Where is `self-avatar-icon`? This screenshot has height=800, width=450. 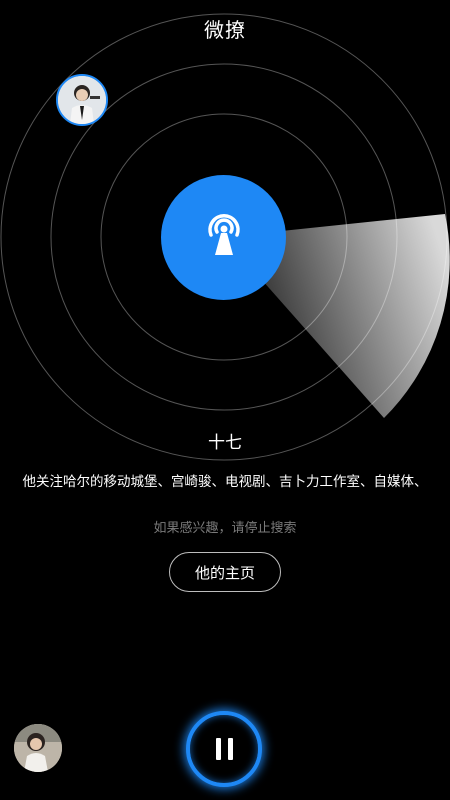 self-avatar-icon is located at coordinates (38, 748).